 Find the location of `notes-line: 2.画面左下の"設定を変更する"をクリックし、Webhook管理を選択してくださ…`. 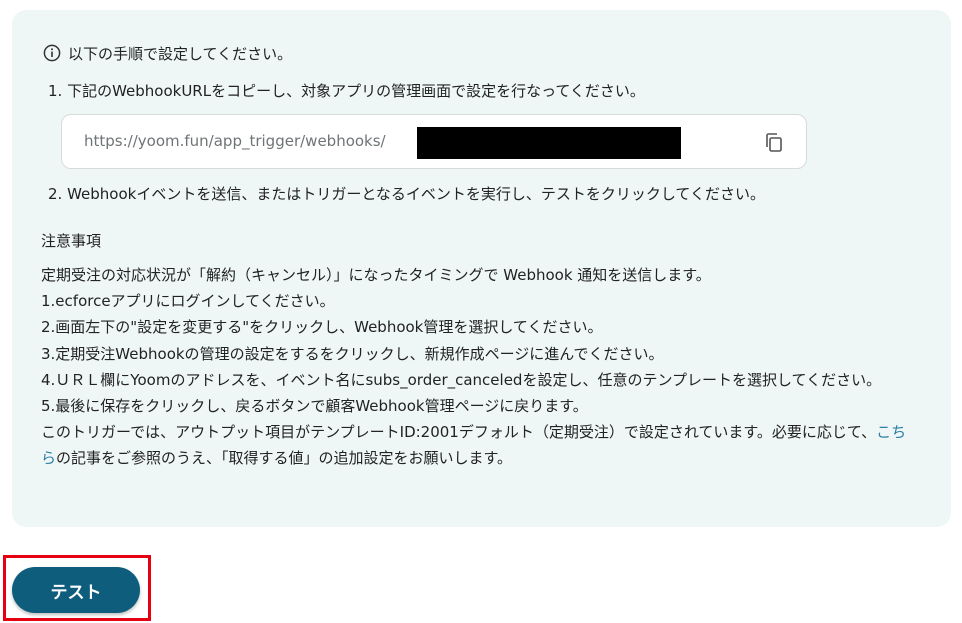

notes-line: 2.画面左下の"設定を変更する"をクリックし、Webhook管理を選択してくださ… is located at coordinates (322, 327).